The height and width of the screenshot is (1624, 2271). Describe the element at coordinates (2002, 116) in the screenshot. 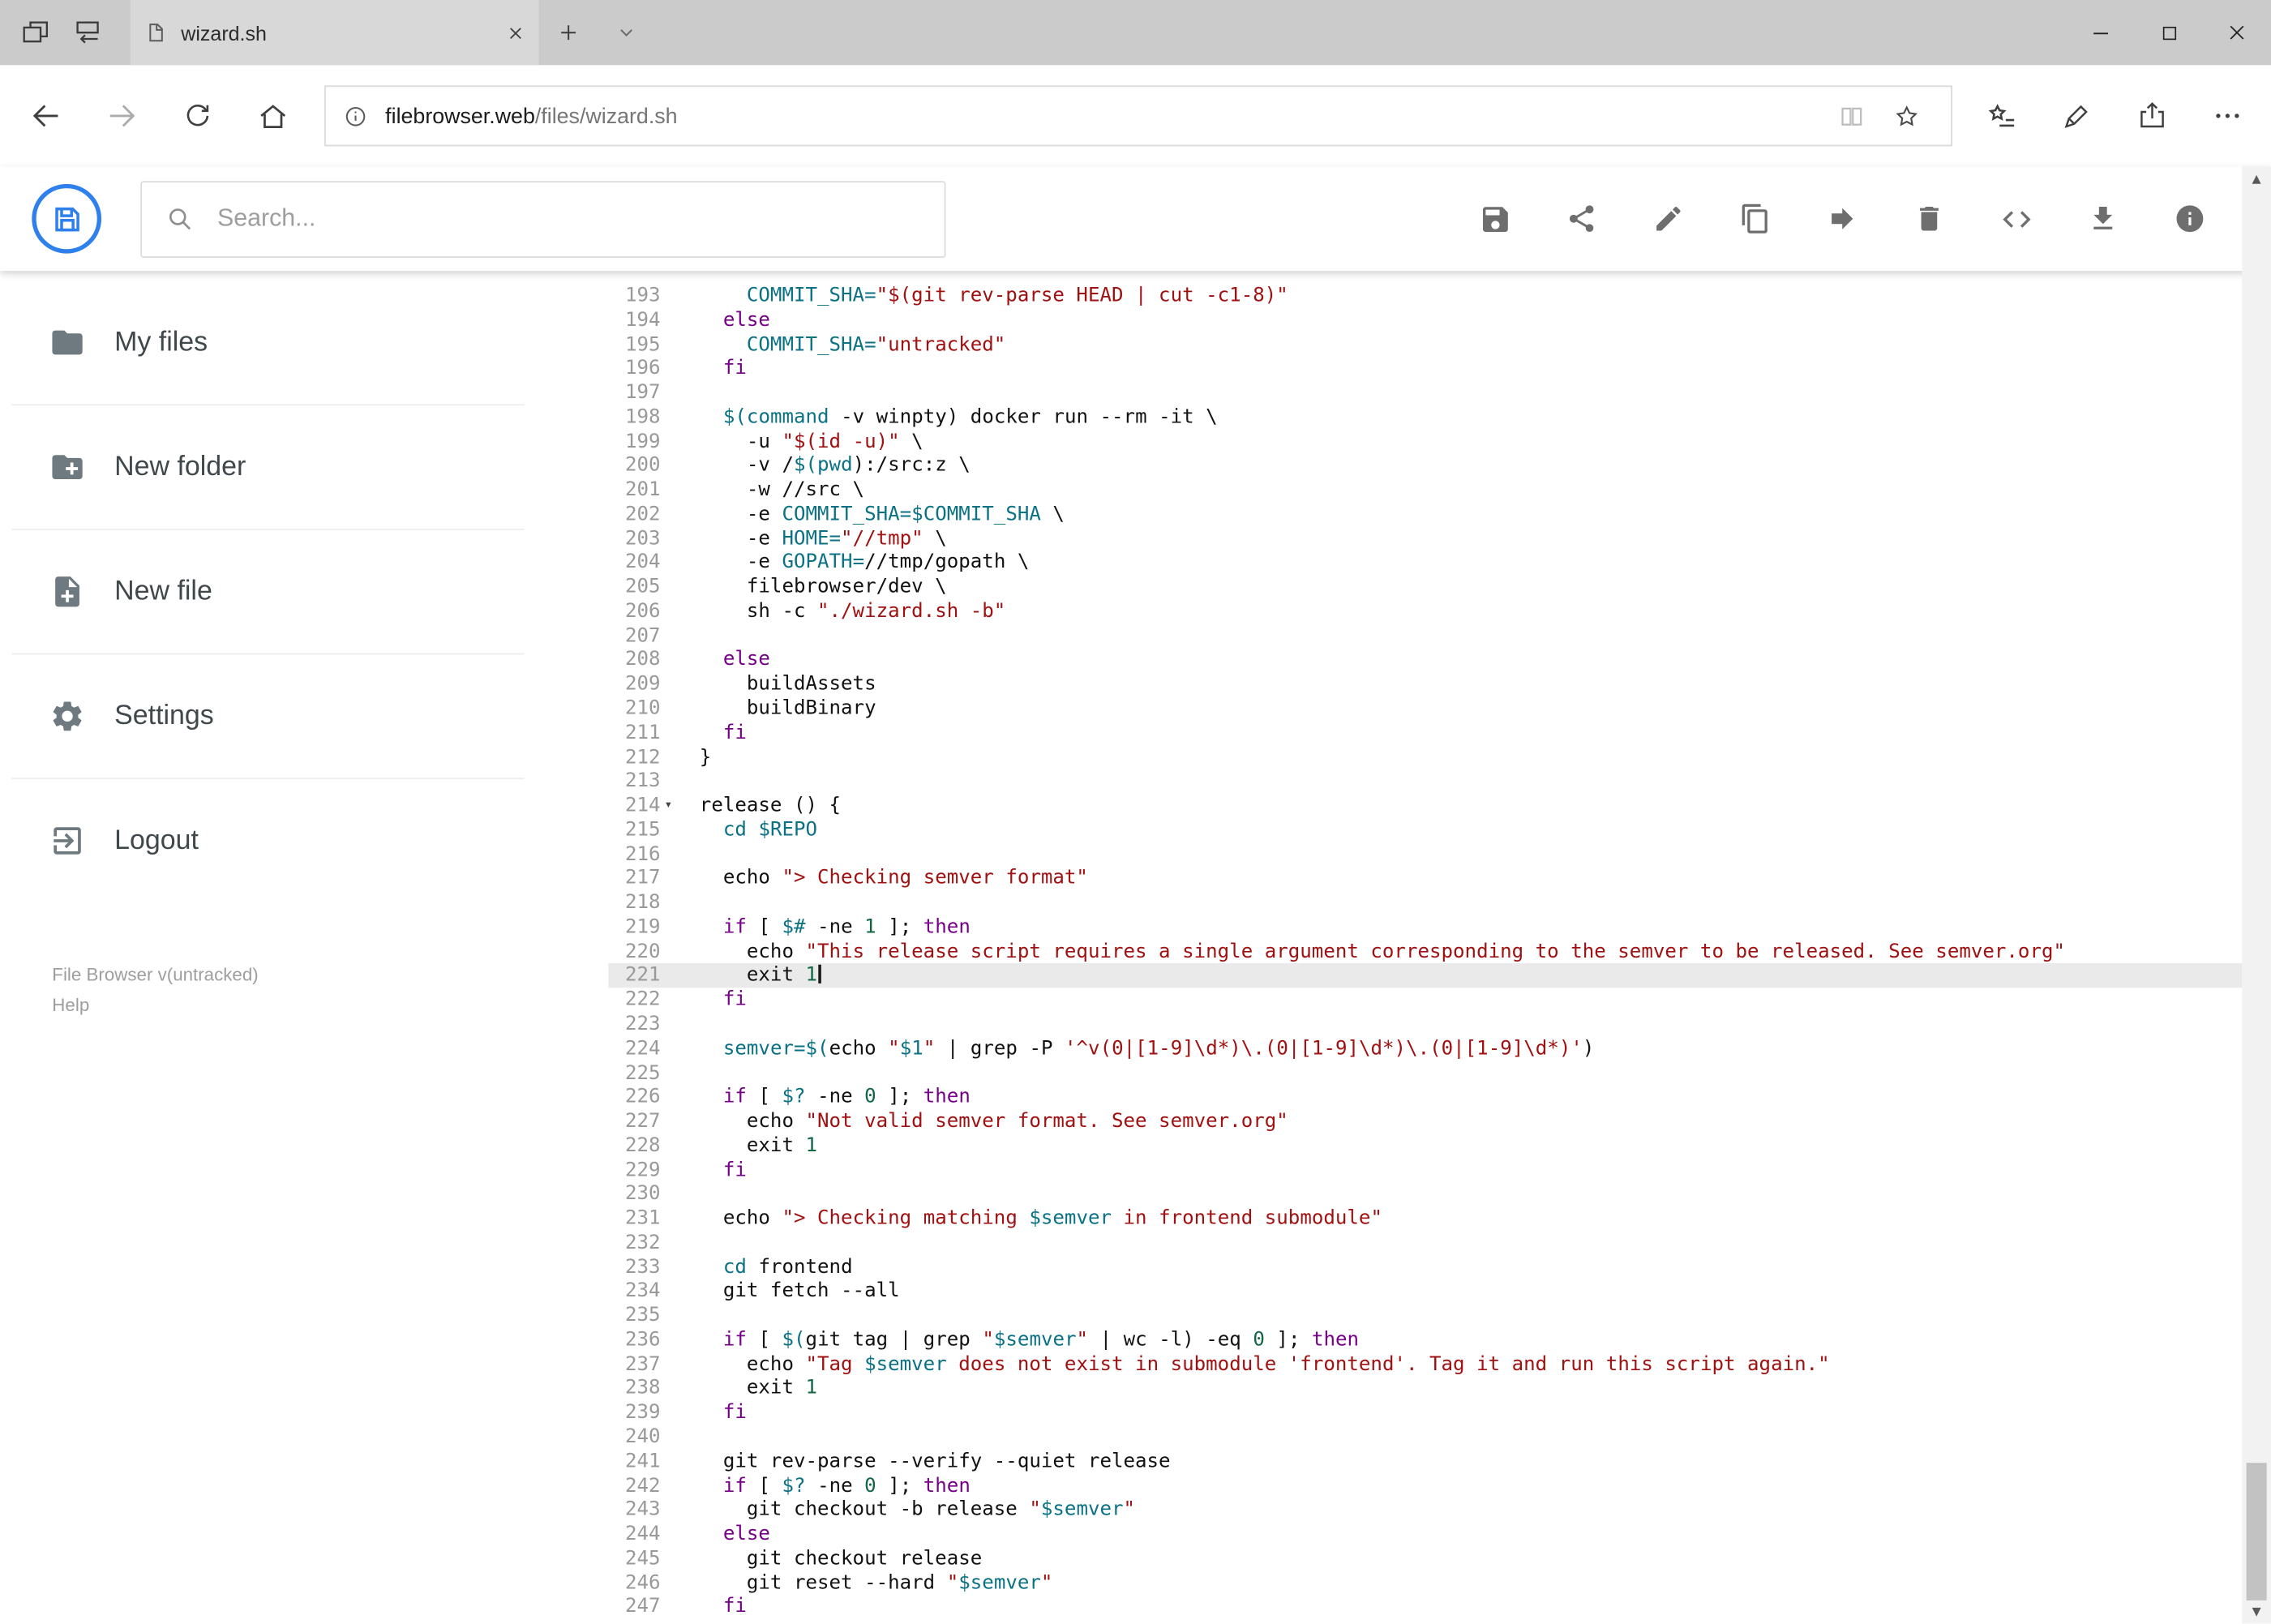

I see `hub-favorites-icon` at that location.